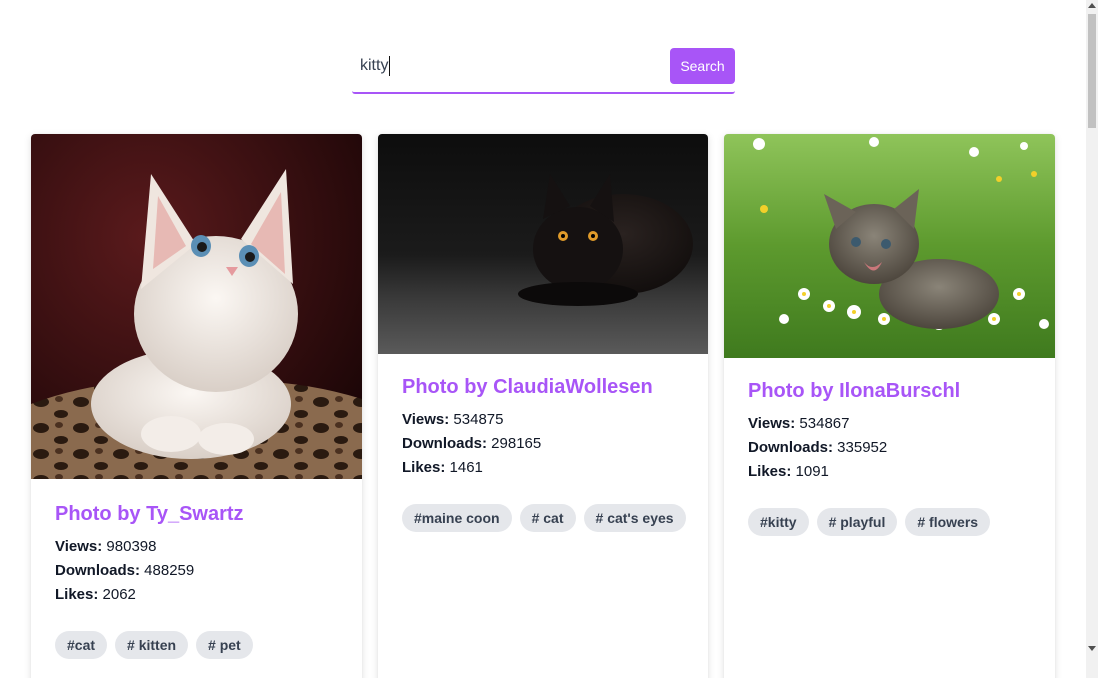 This screenshot has width=1098, height=678. I want to click on views-stat: Views: 980398, so click(196, 547).